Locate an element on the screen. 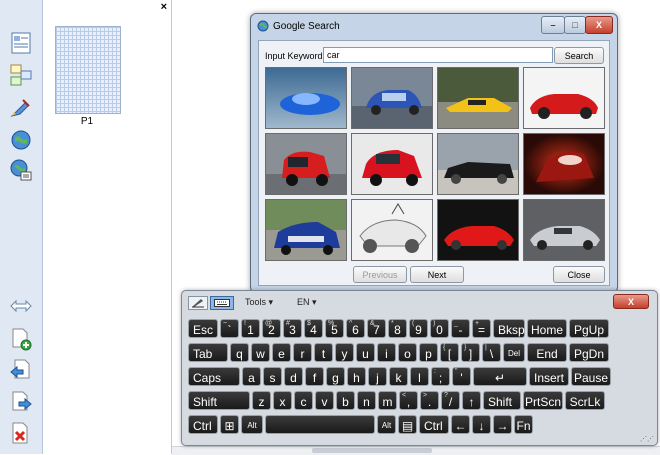  key-l: l is located at coordinates (419, 376).